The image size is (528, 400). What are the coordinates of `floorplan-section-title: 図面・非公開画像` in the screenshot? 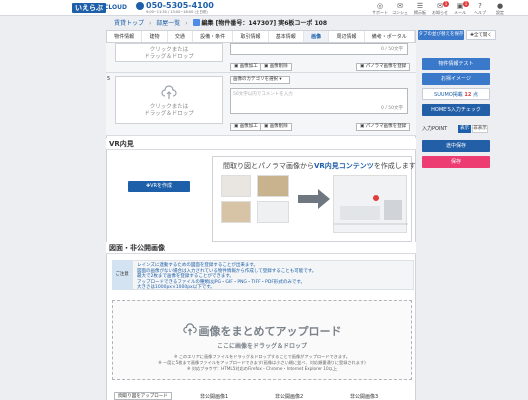 It's located at (261, 248).